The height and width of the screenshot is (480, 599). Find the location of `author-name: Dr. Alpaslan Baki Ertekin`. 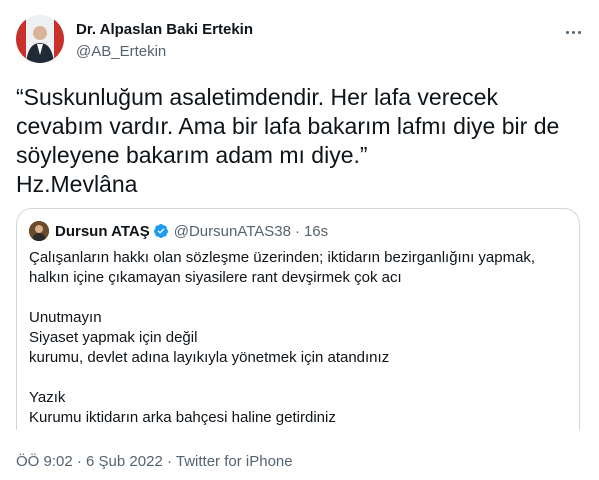

author-name: Dr. Alpaslan Baki Ertekin is located at coordinates (164, 29).